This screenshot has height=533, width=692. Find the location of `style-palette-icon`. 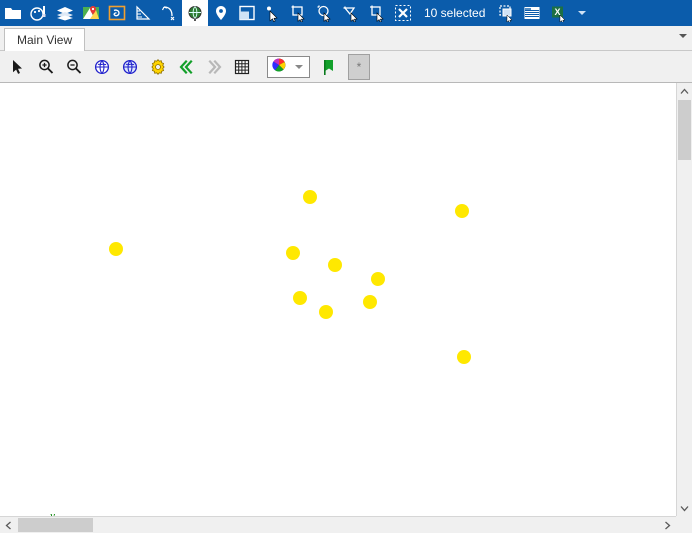

style-palette-icon is located at coordinates (39, 13).